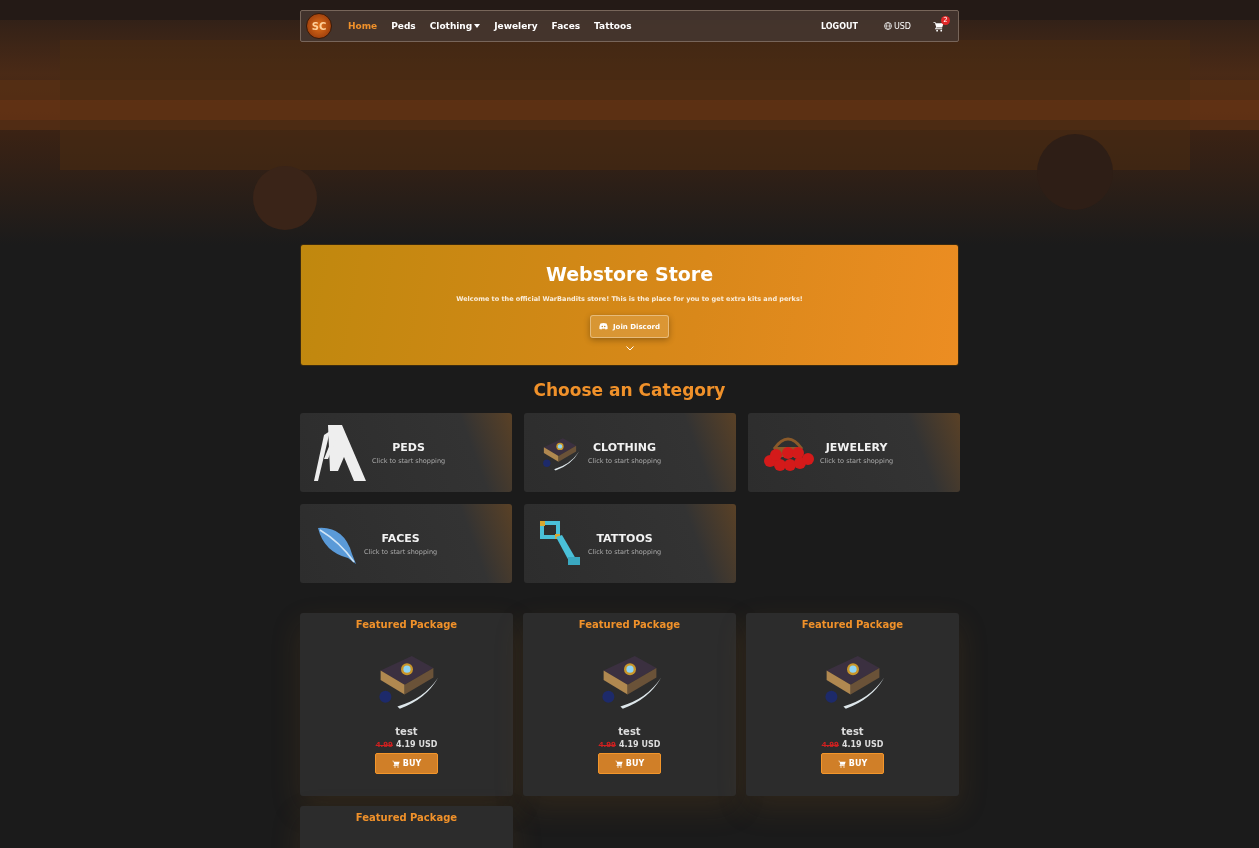 Image resolution: width=1259 pixels, height=848 pixels. Describe the element at coordinates (613, 26) in the screenshot. I see `nav-link: Tattoos` at that location.